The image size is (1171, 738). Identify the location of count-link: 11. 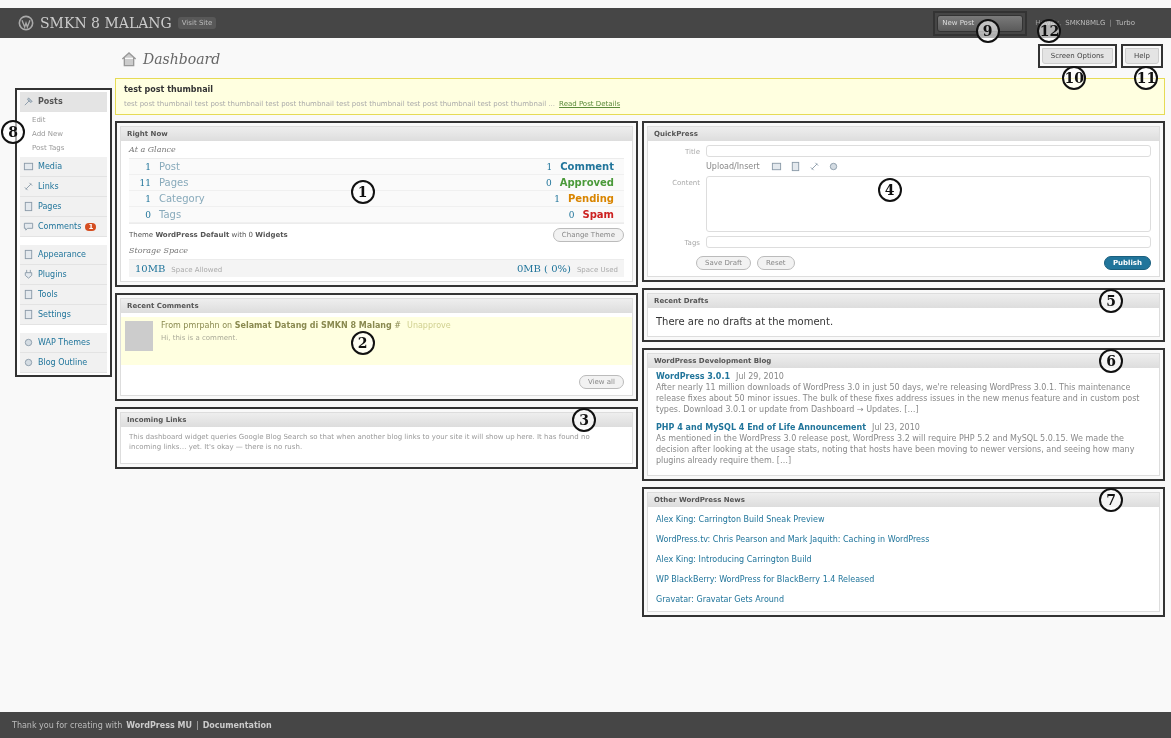
(145, 182).